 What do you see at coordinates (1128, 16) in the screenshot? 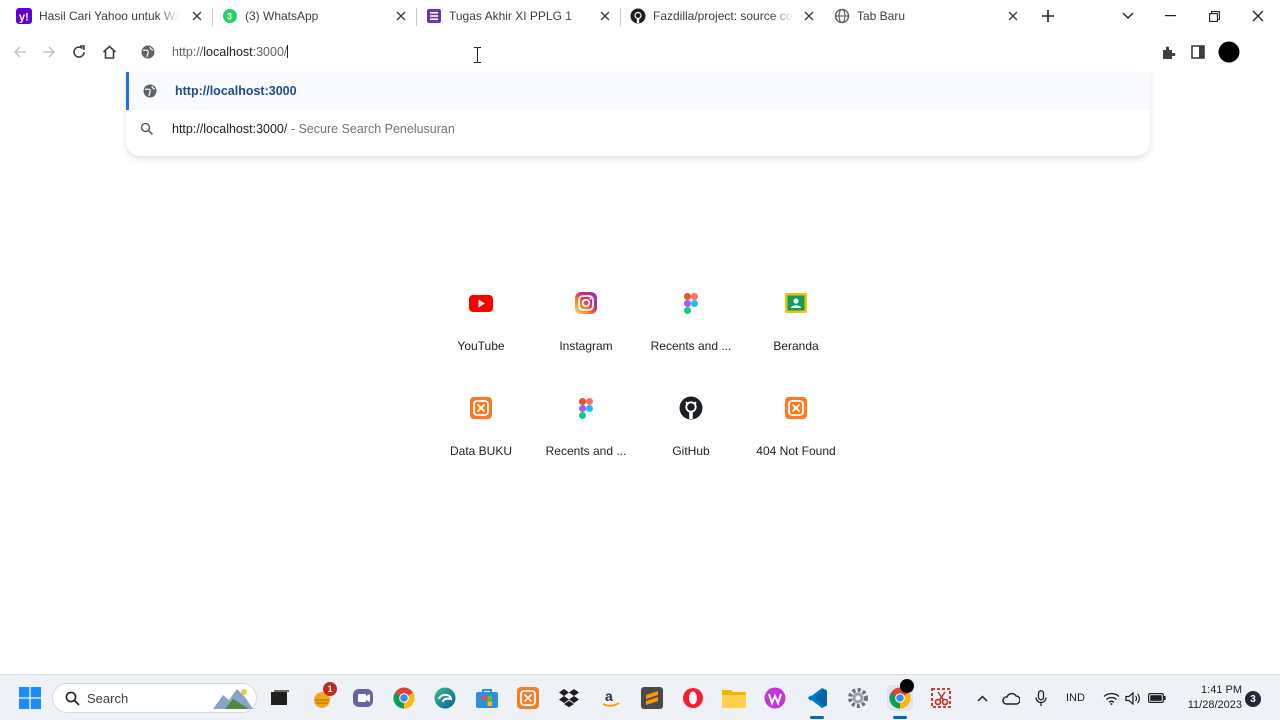
I see `tab-search-button` at bounding box center [1128, 16].